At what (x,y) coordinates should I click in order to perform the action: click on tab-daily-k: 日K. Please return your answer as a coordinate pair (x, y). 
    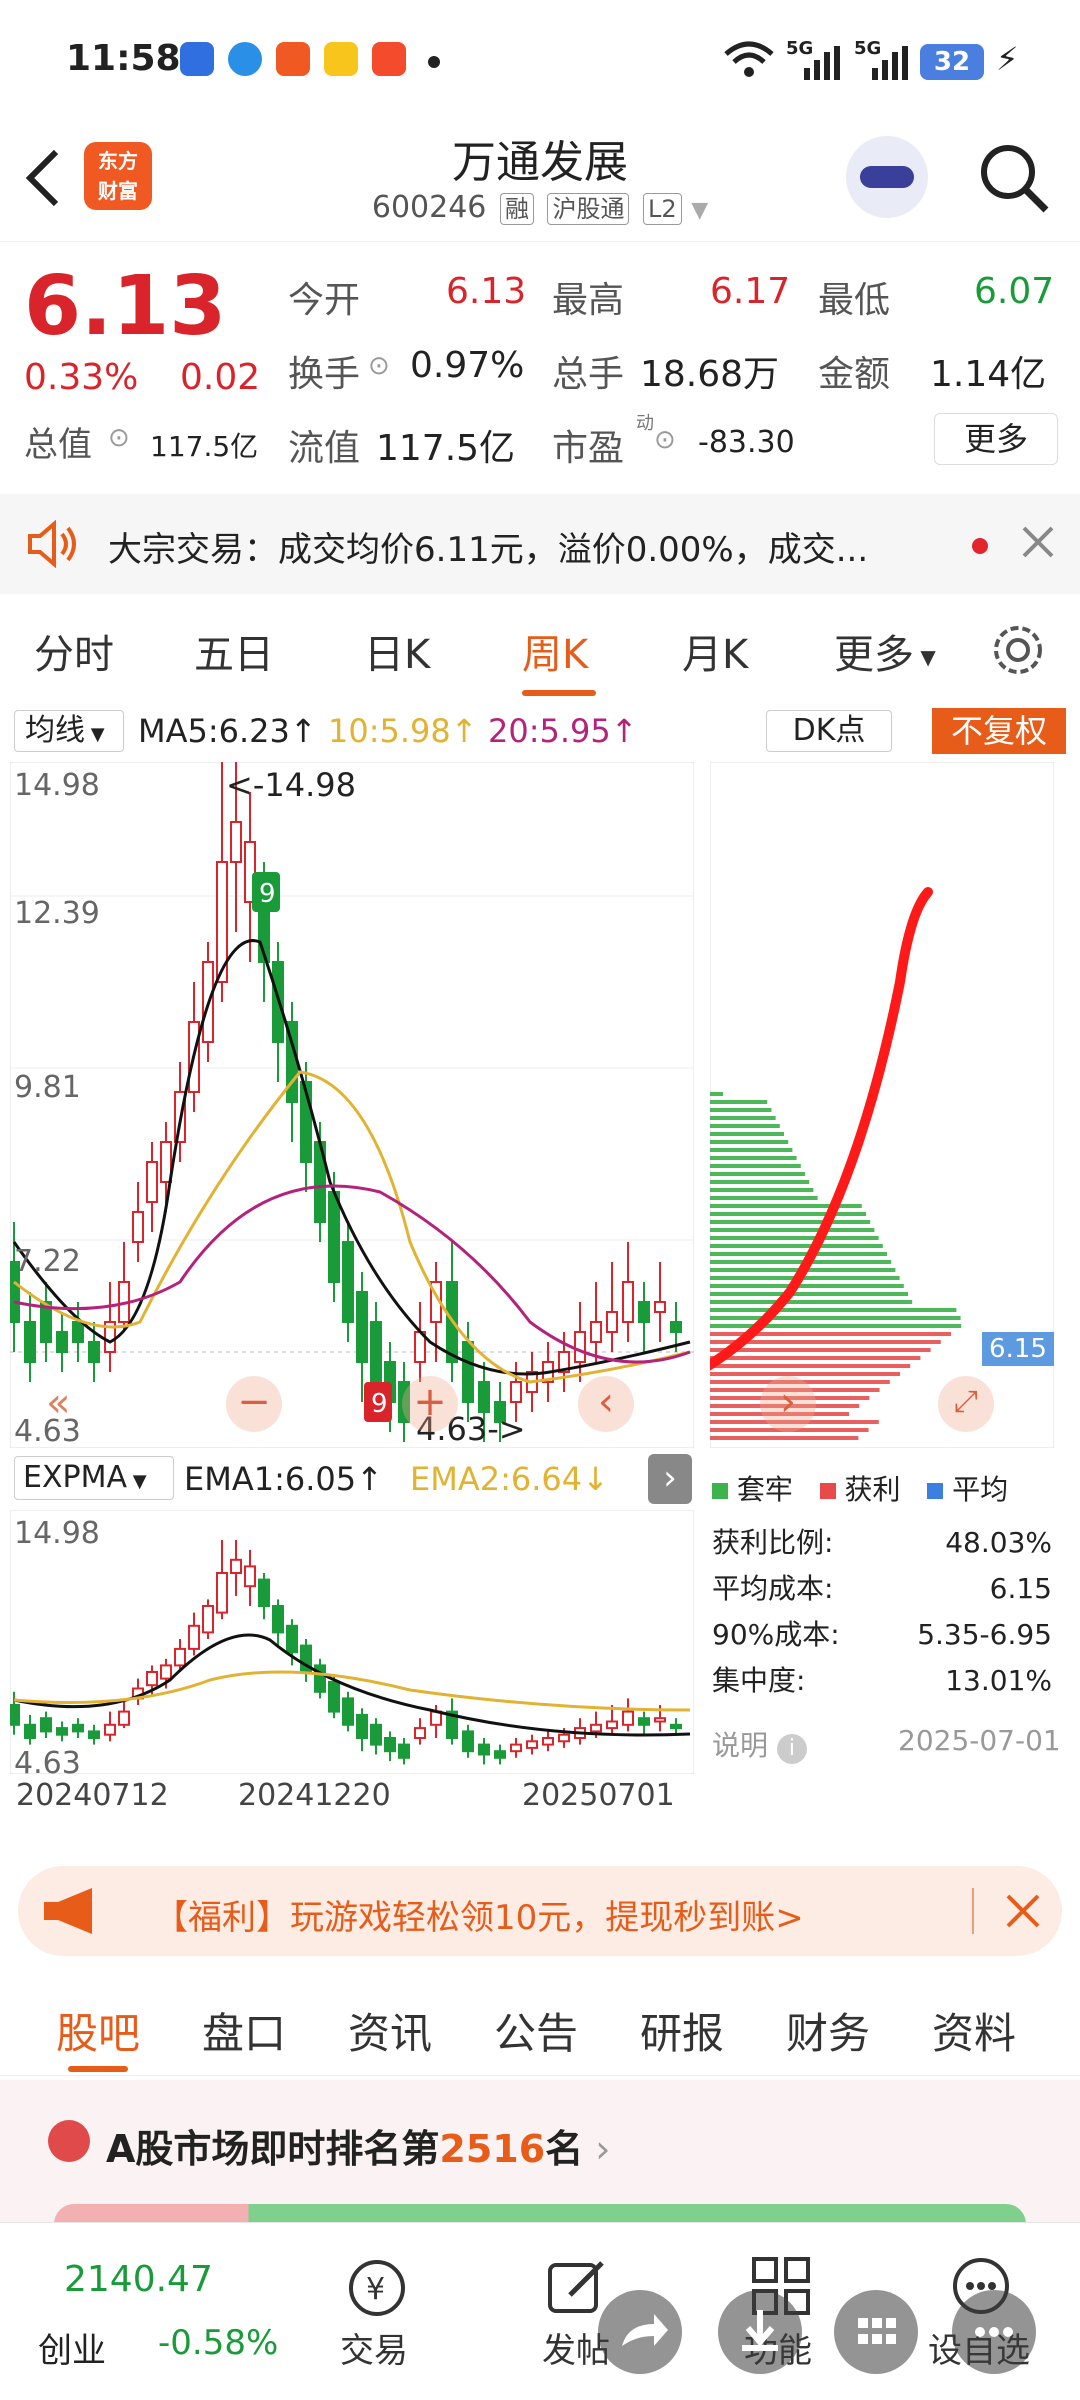
    Looking at the image, I should click on (397, 651).